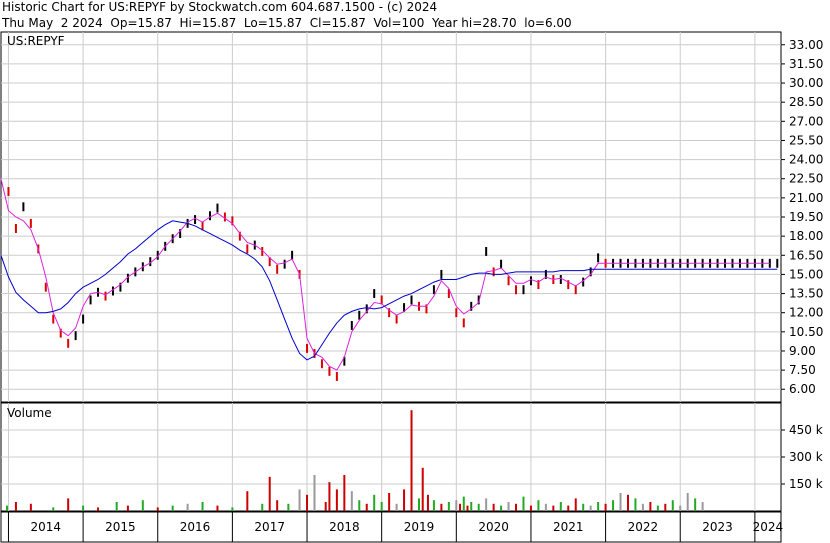 The width and height of the screenshot is (830, 543). What do you see at coordinates (806, 274) in the screenshot?
I see `price-tick-label: 15.00` at bounding box center [806, 274].